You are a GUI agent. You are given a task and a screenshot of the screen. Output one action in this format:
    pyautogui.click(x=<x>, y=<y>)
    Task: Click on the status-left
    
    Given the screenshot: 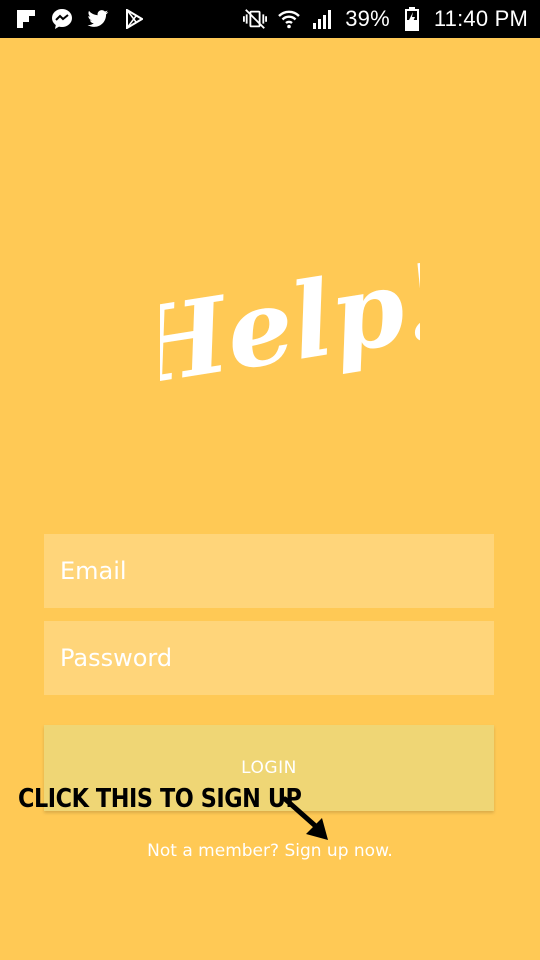 What is the action you would take?
    pyautogui.click(x=73, y=19)
    